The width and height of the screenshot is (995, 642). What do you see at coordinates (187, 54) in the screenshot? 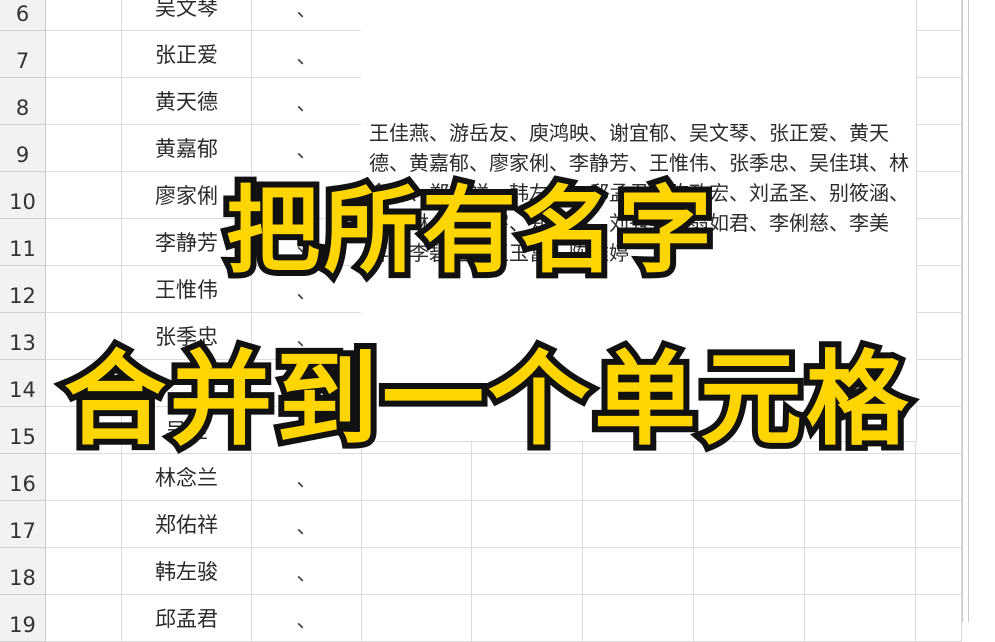
I see `name-cell: 张正爱` at bounding box center [187, 54].